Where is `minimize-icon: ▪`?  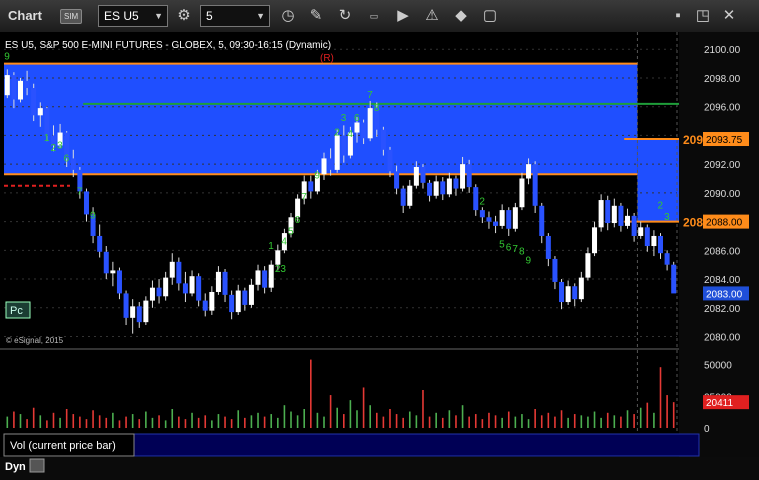 minimize-icon: ▪ is located at coordinates (678, 16).